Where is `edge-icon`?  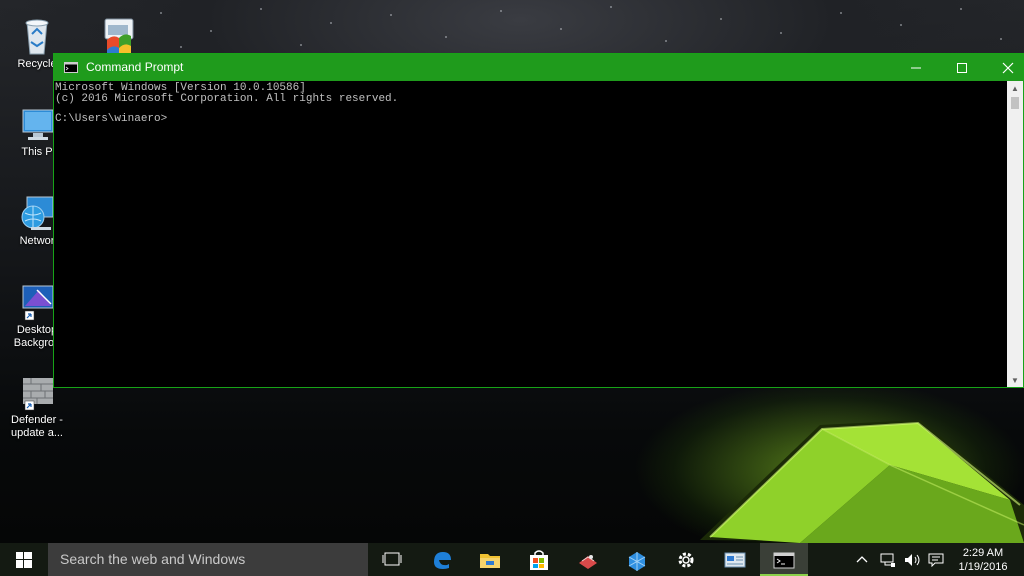 edge-icon is located at coordinates (442, 560).